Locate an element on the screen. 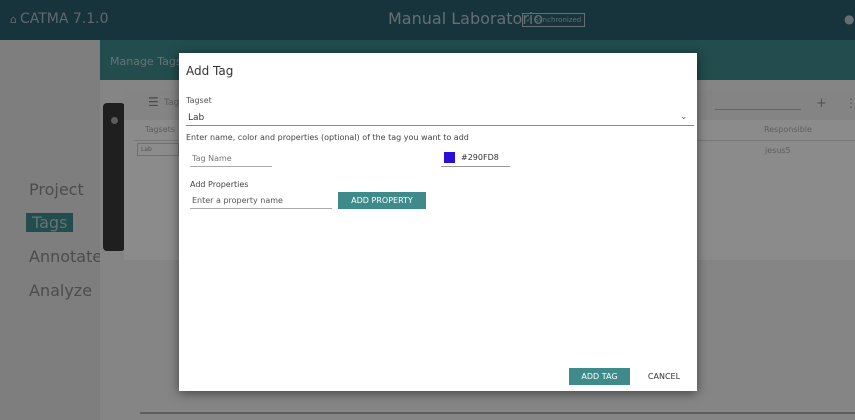 The image size is (855, 420). tag-name-input is located at coordinates (231, 159).